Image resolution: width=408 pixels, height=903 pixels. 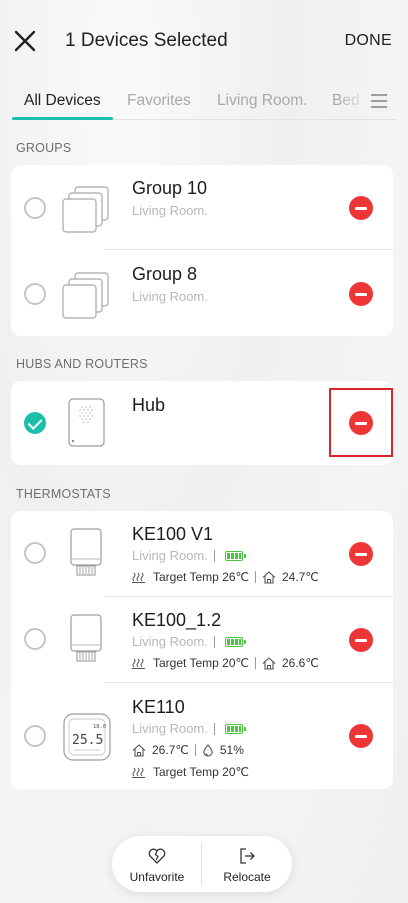 I want to click on tab-living-room: Living Room., so click(x=262, y=101).